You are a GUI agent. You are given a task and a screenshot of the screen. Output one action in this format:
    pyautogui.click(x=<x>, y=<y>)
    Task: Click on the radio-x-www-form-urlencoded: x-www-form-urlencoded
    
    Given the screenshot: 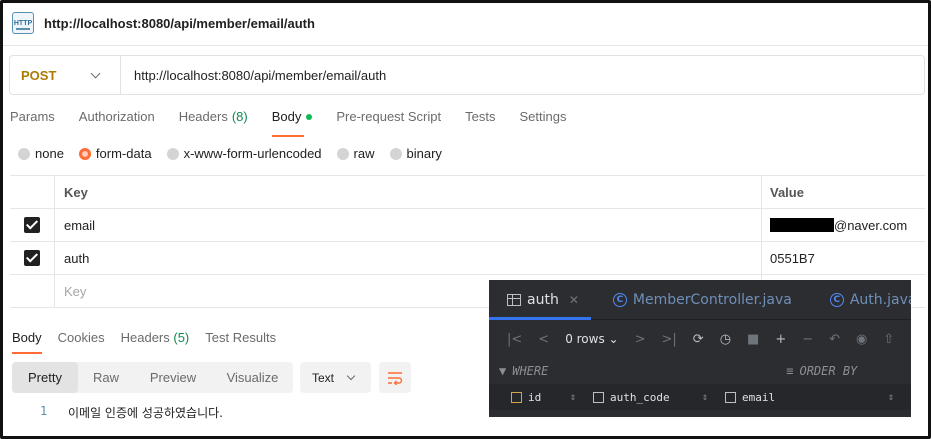 What is the action you would take?
    pyautogui.click(x=244, y=153)
    